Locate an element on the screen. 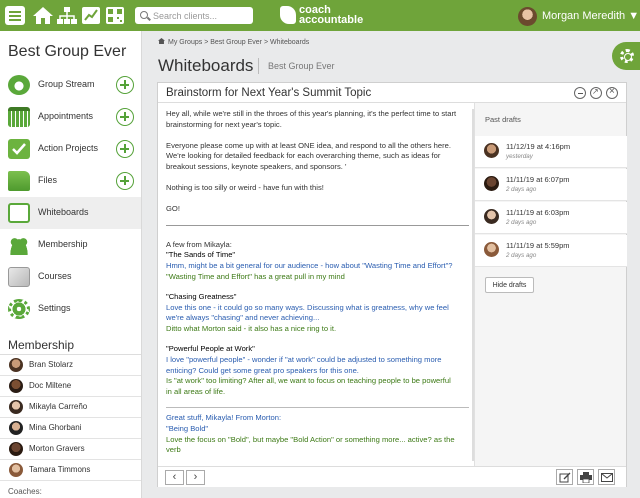  whiteboard-title: Brainstorm for Next Year's Summit Topic is located at coordinates (269, 93).